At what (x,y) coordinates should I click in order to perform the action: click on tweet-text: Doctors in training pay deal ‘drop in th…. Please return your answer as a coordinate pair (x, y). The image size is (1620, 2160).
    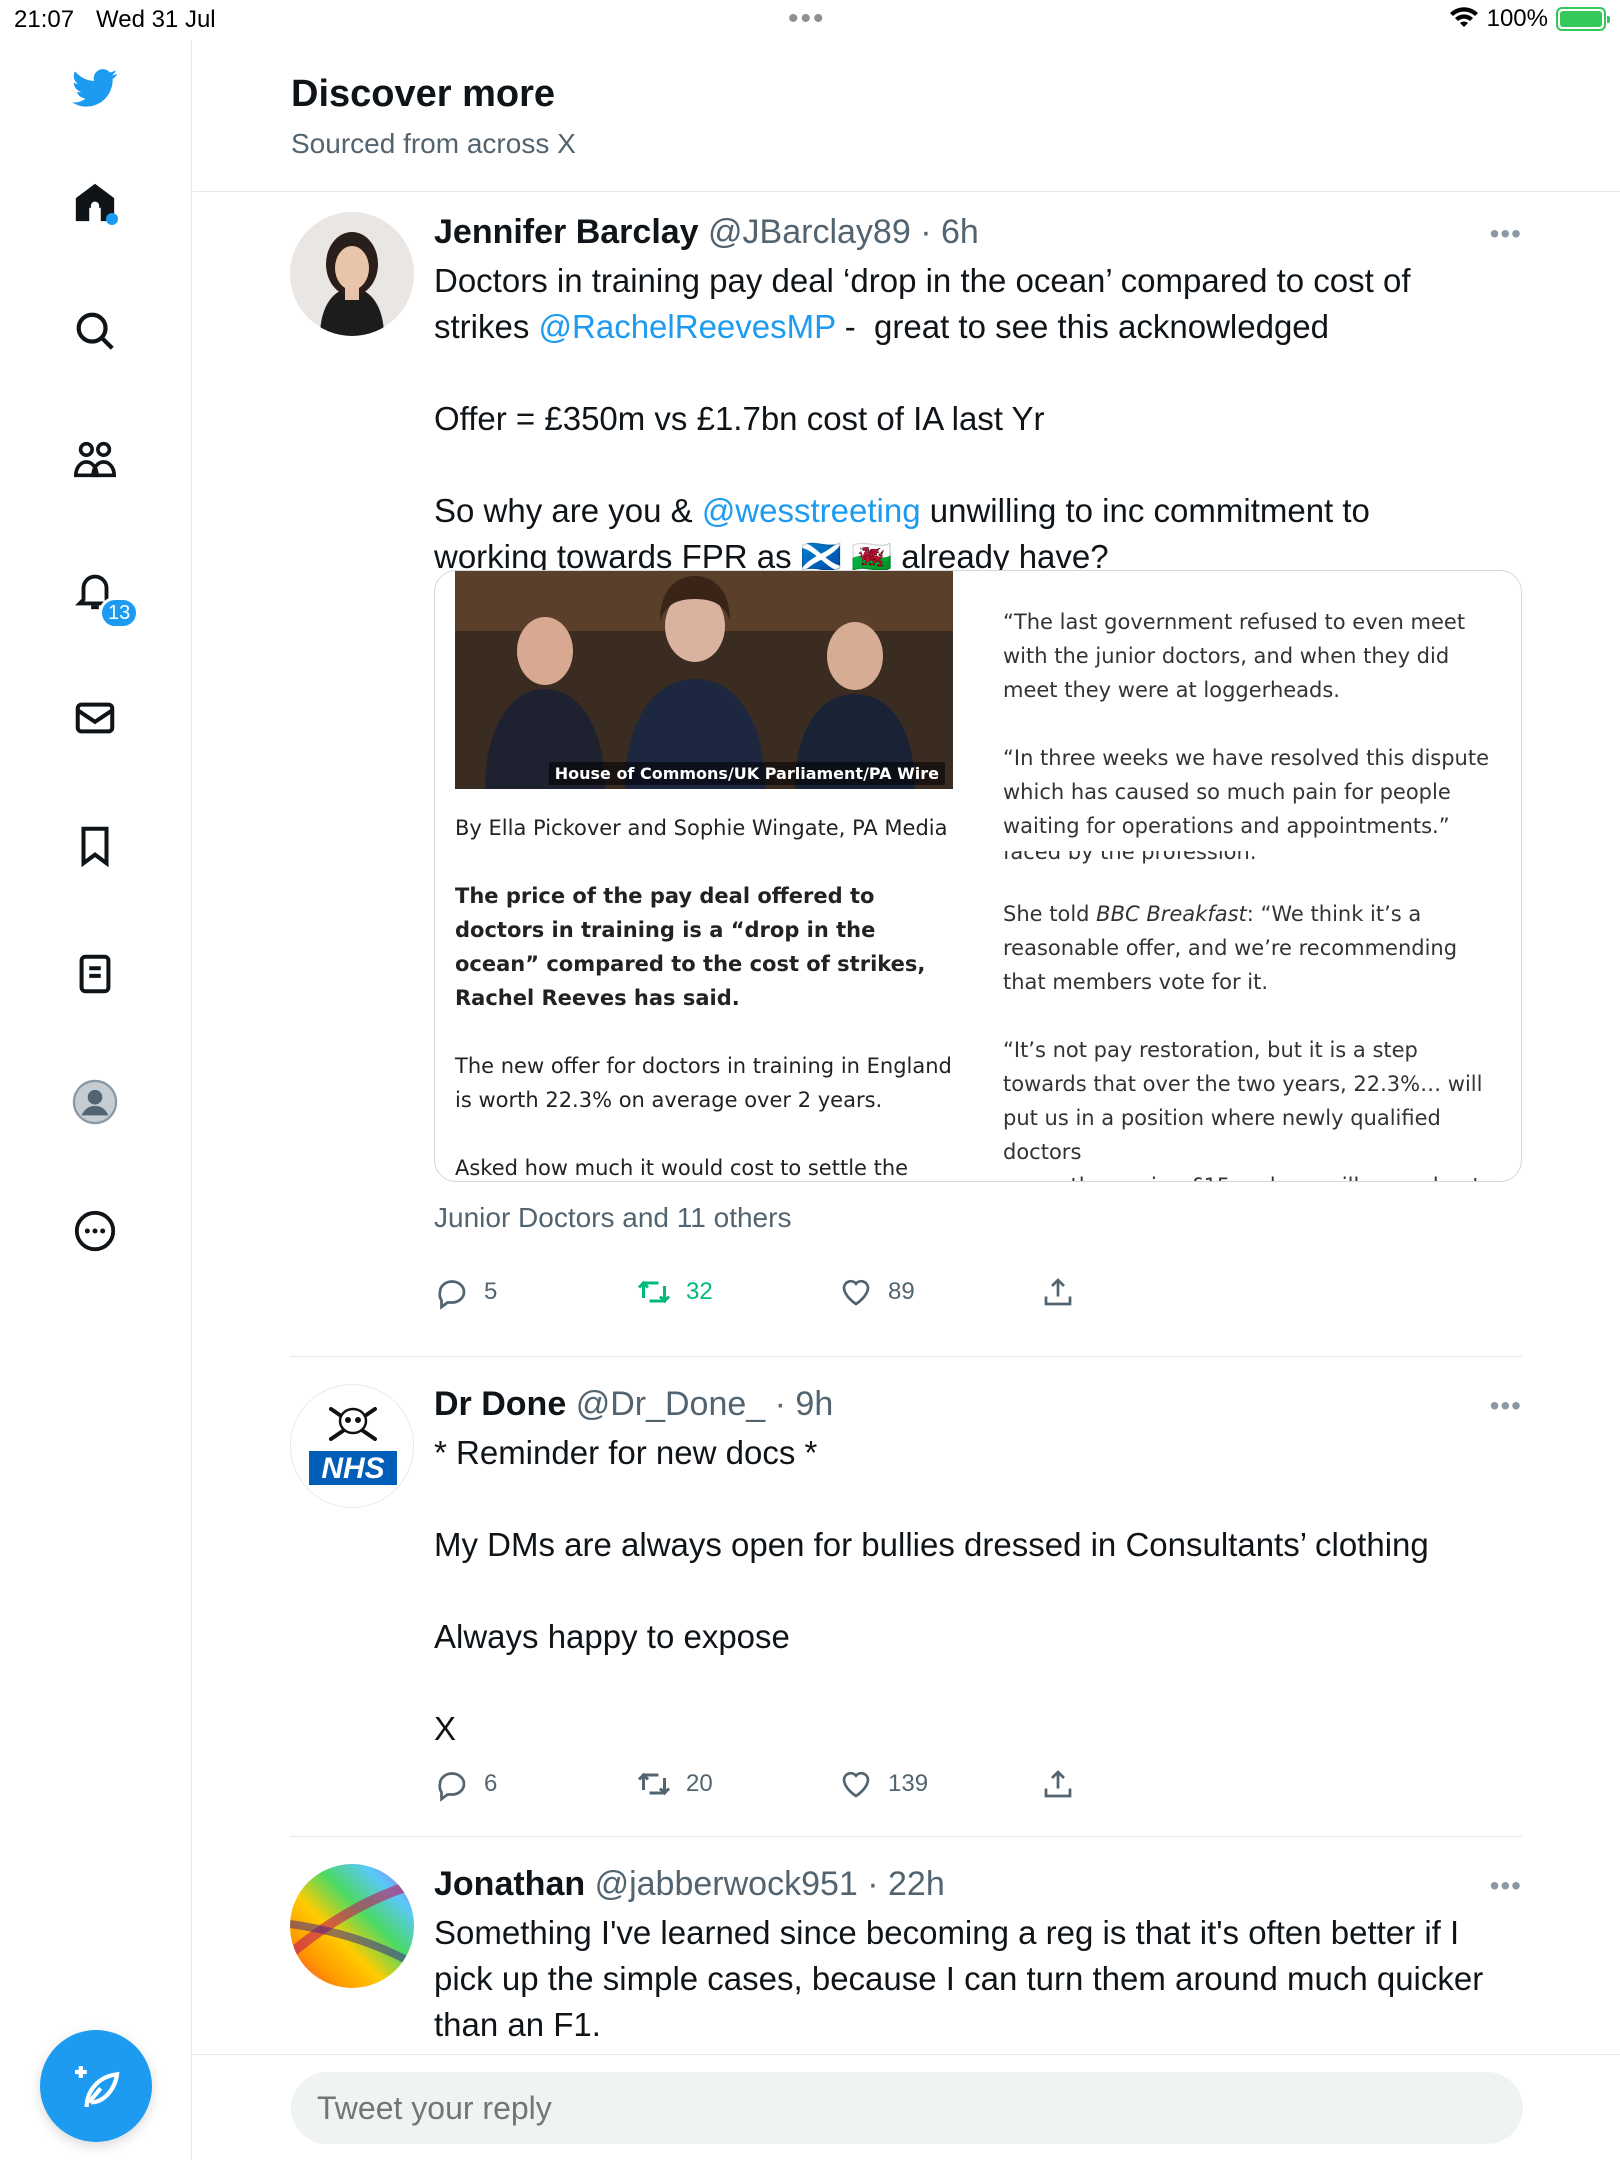
    Looking at the image, I should click on (978, 419).